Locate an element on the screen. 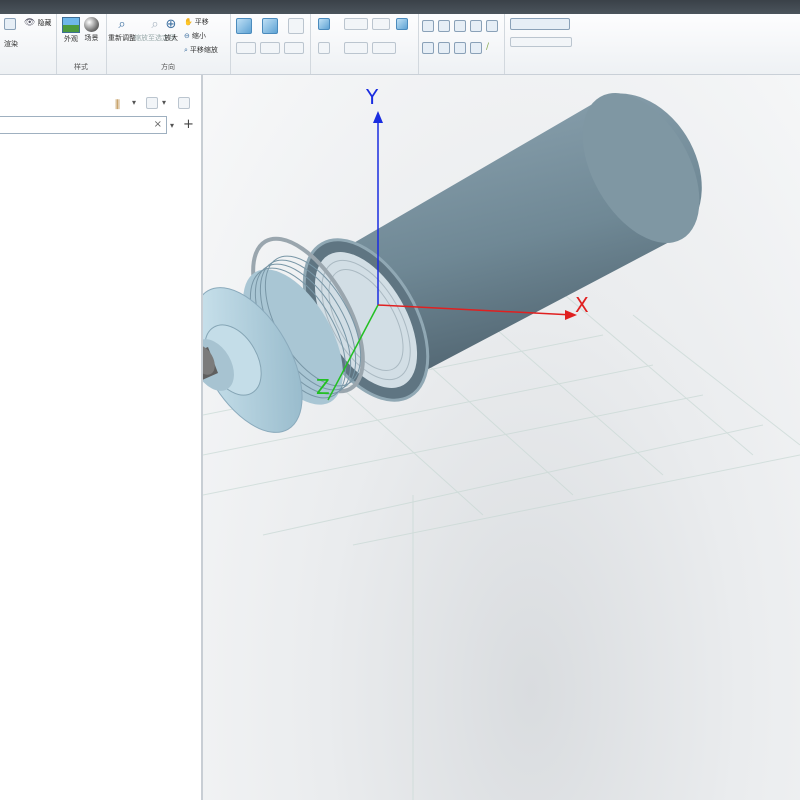 The image size is (800, 800). x-axis-label: X is located at coordinates (582, 305).